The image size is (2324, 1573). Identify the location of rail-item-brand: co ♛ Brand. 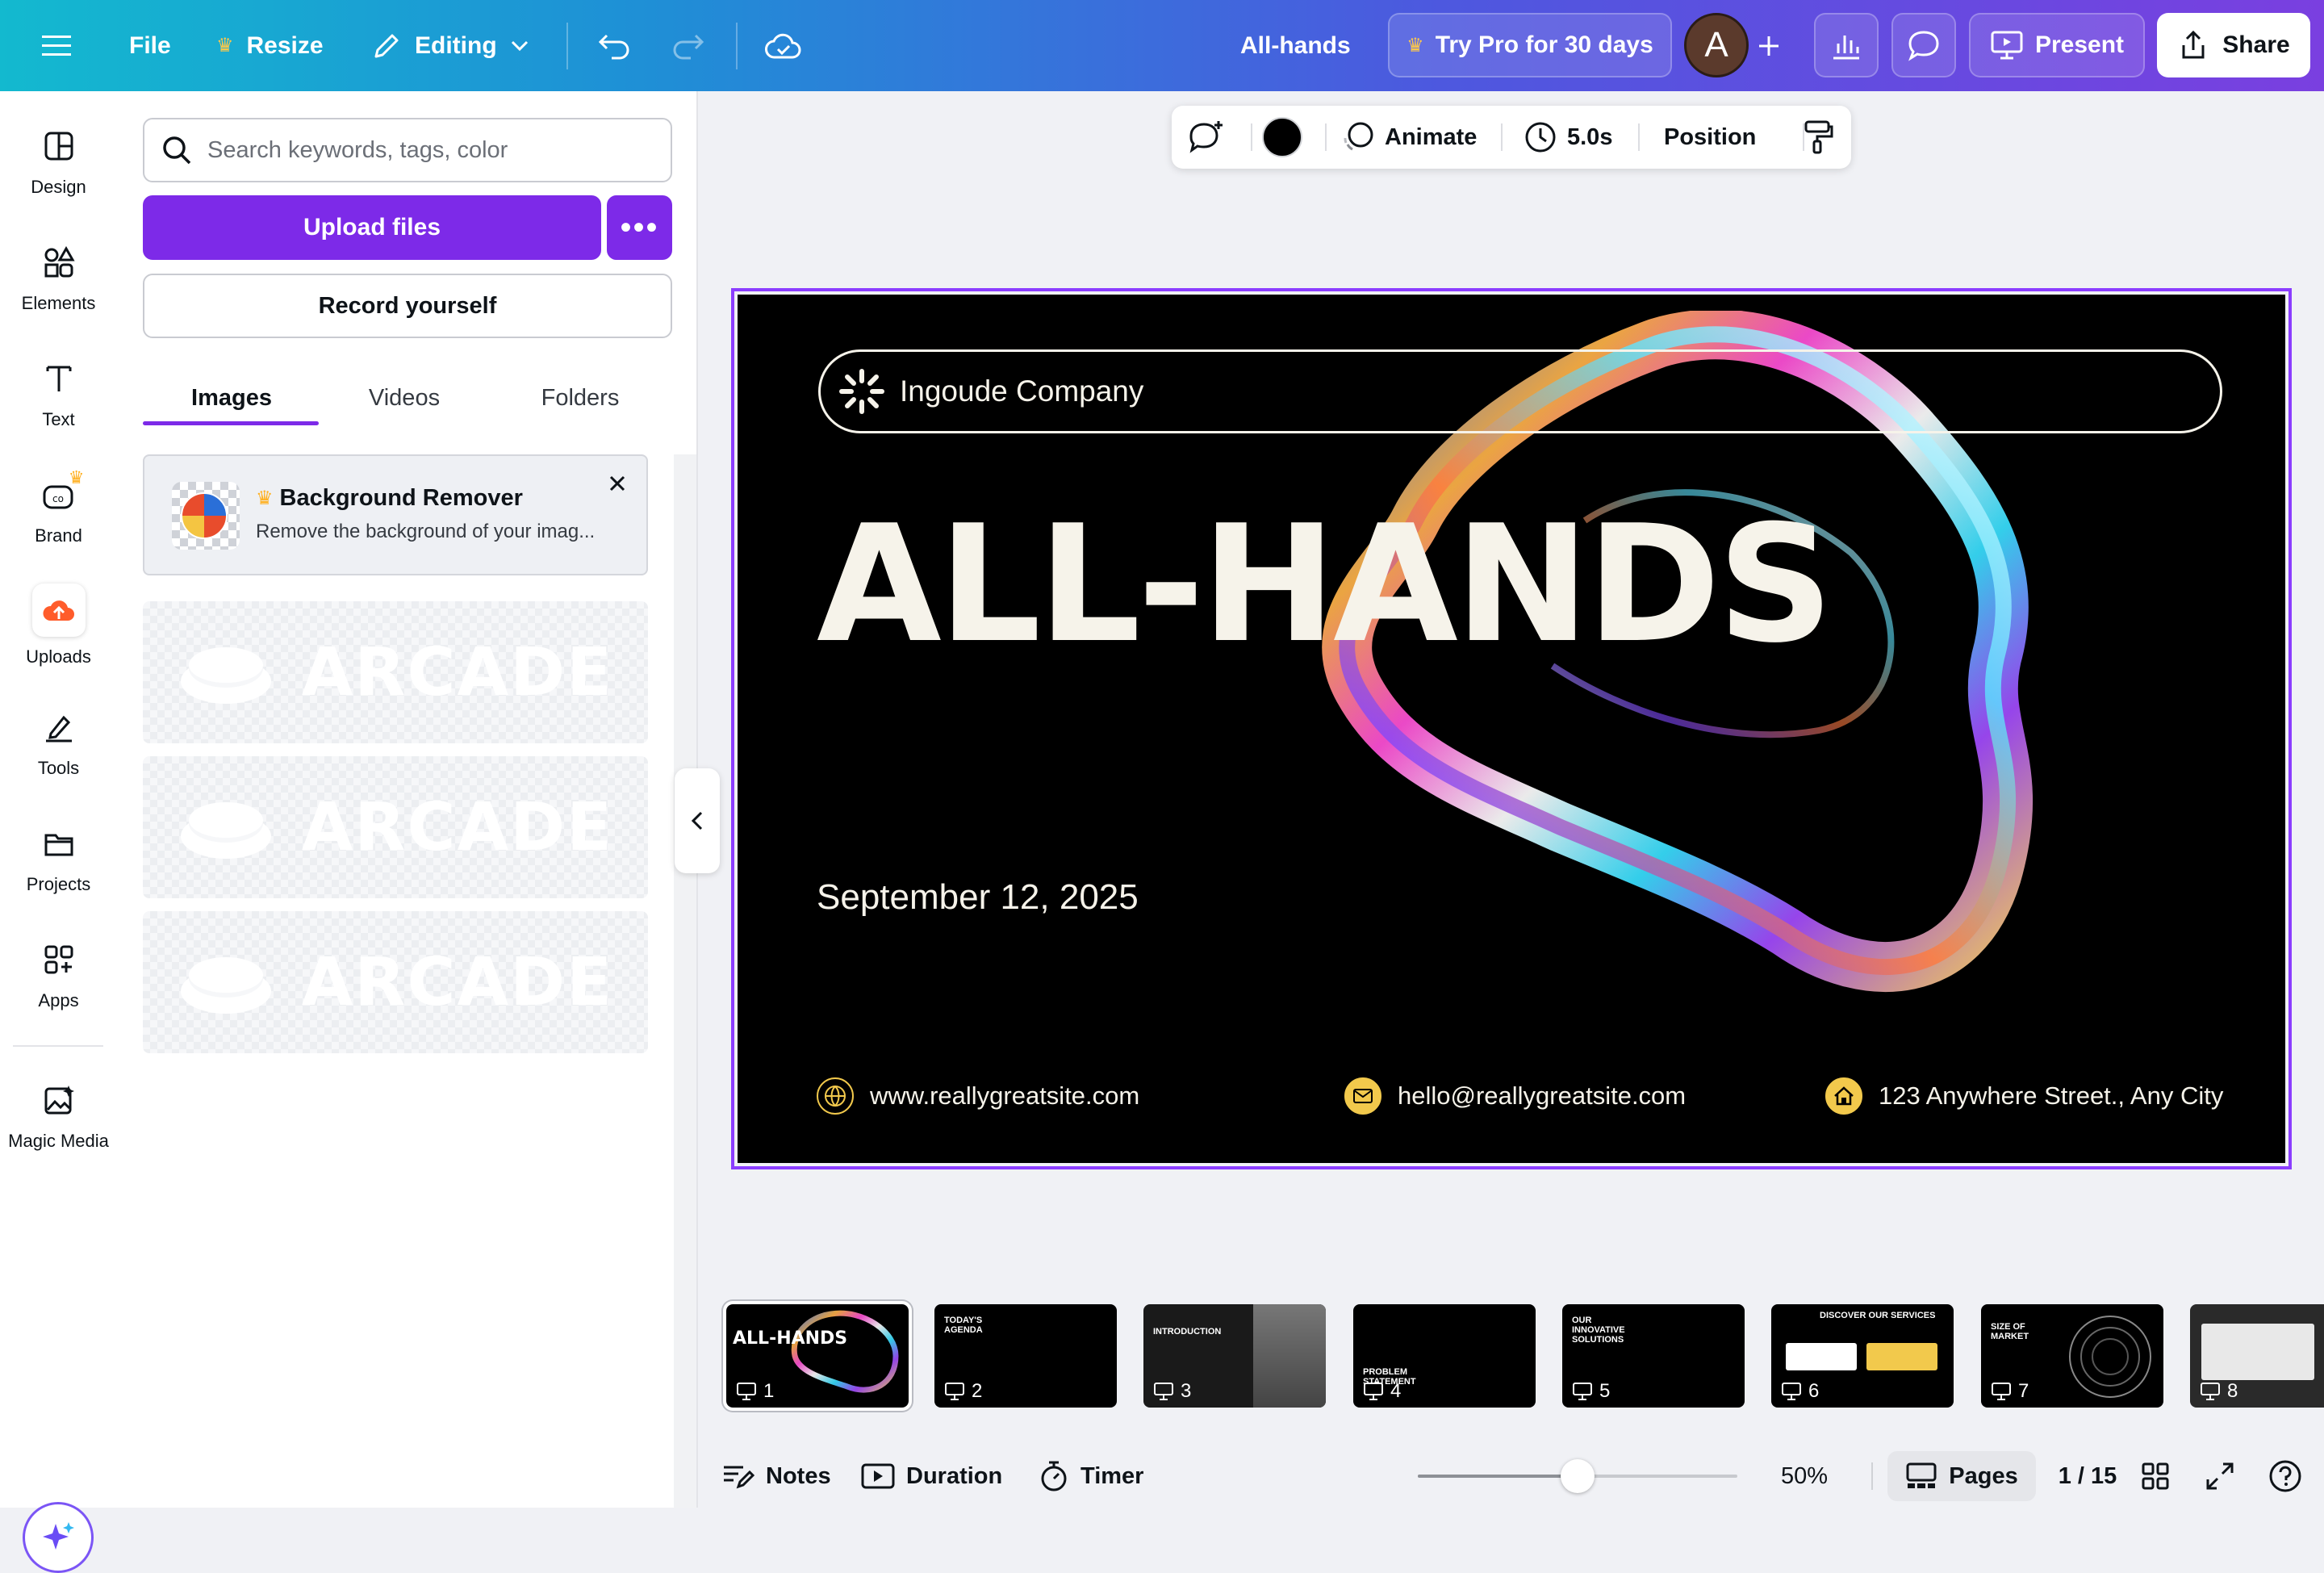
(58, 506).